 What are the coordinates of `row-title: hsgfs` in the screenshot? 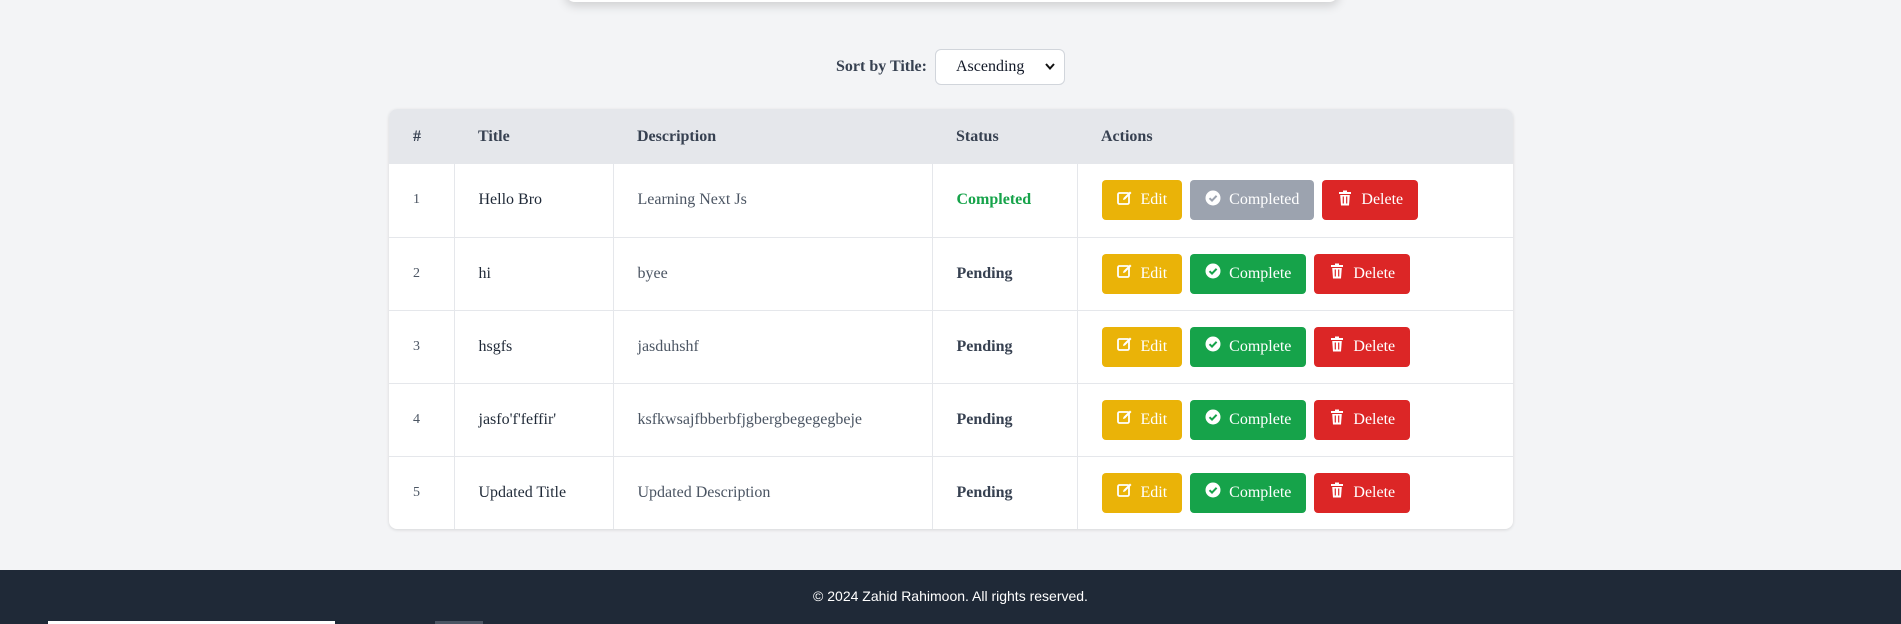 It's located at (533, 346).